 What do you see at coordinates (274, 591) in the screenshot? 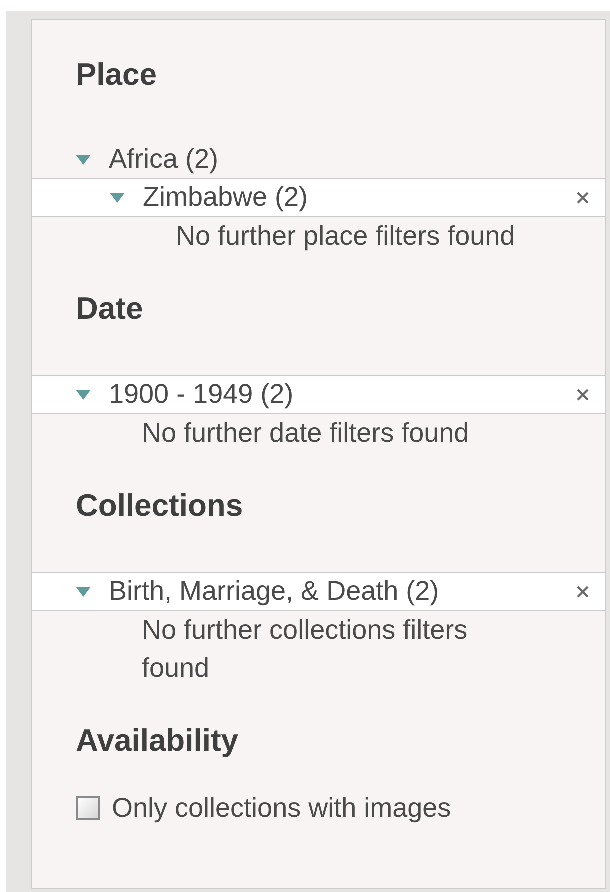
I see `filter-link: Birth, Marriage, & Death (2)` at bounding box center [274, 591].